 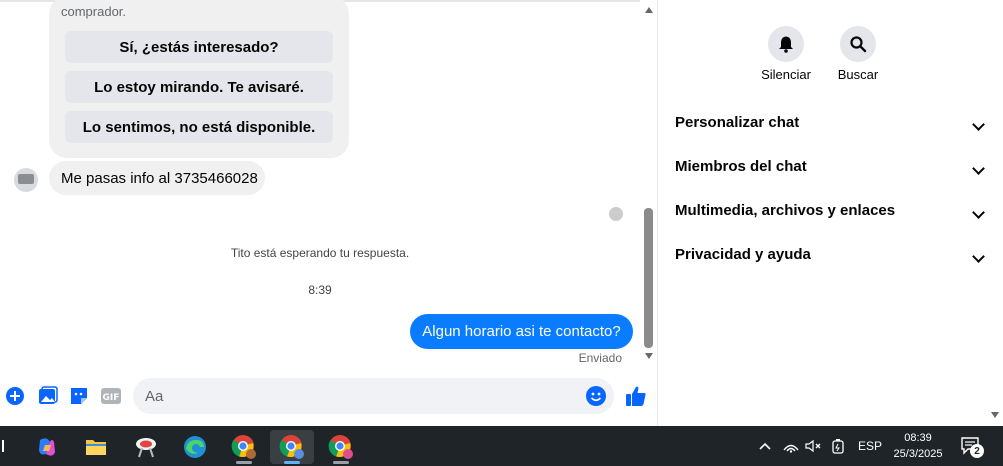 I want to click on seen-avatar-icon, so click(x=616, y=214).